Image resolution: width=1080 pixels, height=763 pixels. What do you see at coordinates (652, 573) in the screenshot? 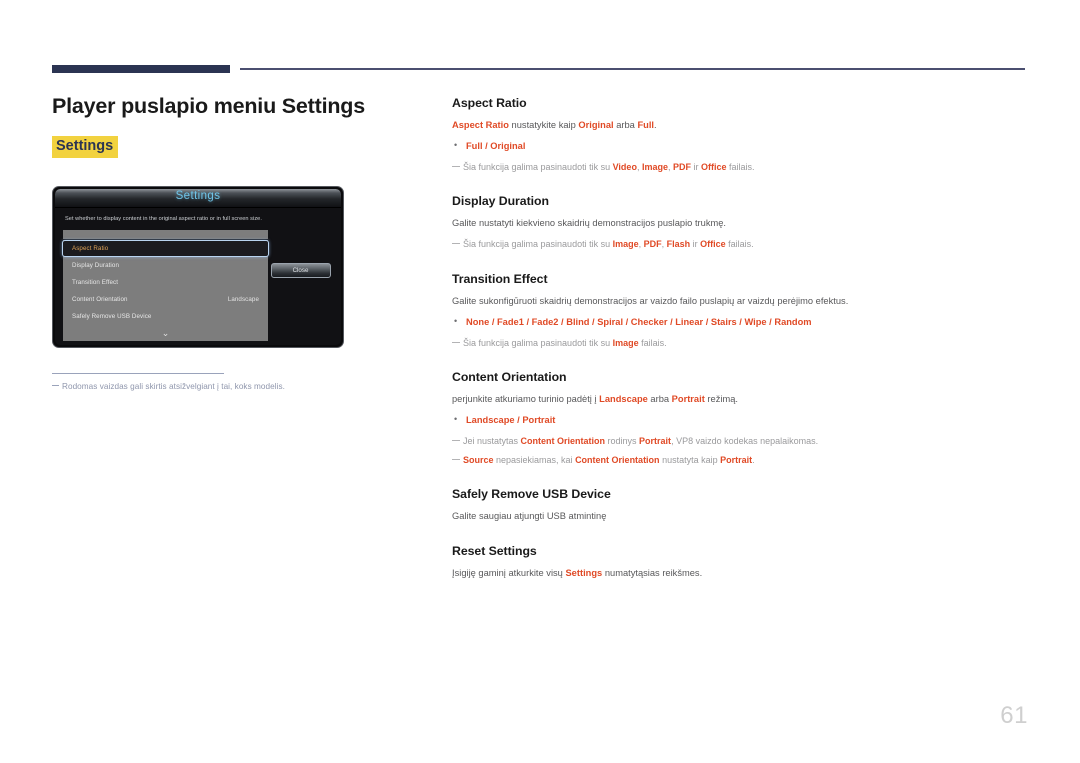
I see `text-run: numatytąsias reikšmes.` at bounding box center [652, 573].